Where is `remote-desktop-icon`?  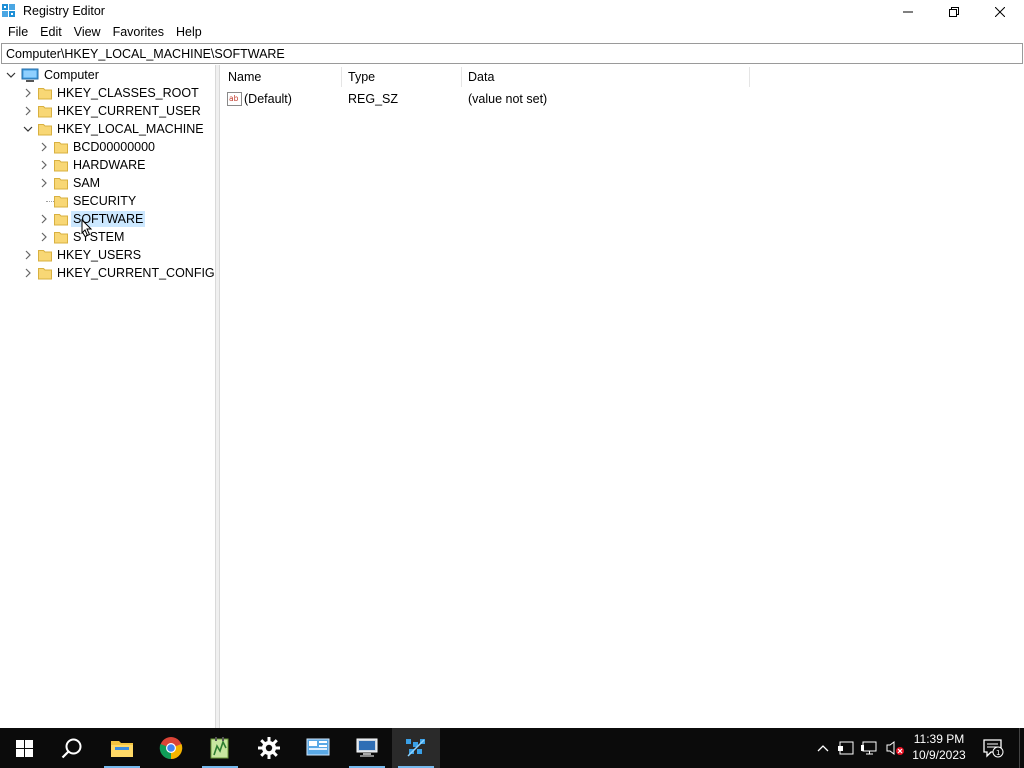
remote-desktop-icon is located at coordinates (367, 747).